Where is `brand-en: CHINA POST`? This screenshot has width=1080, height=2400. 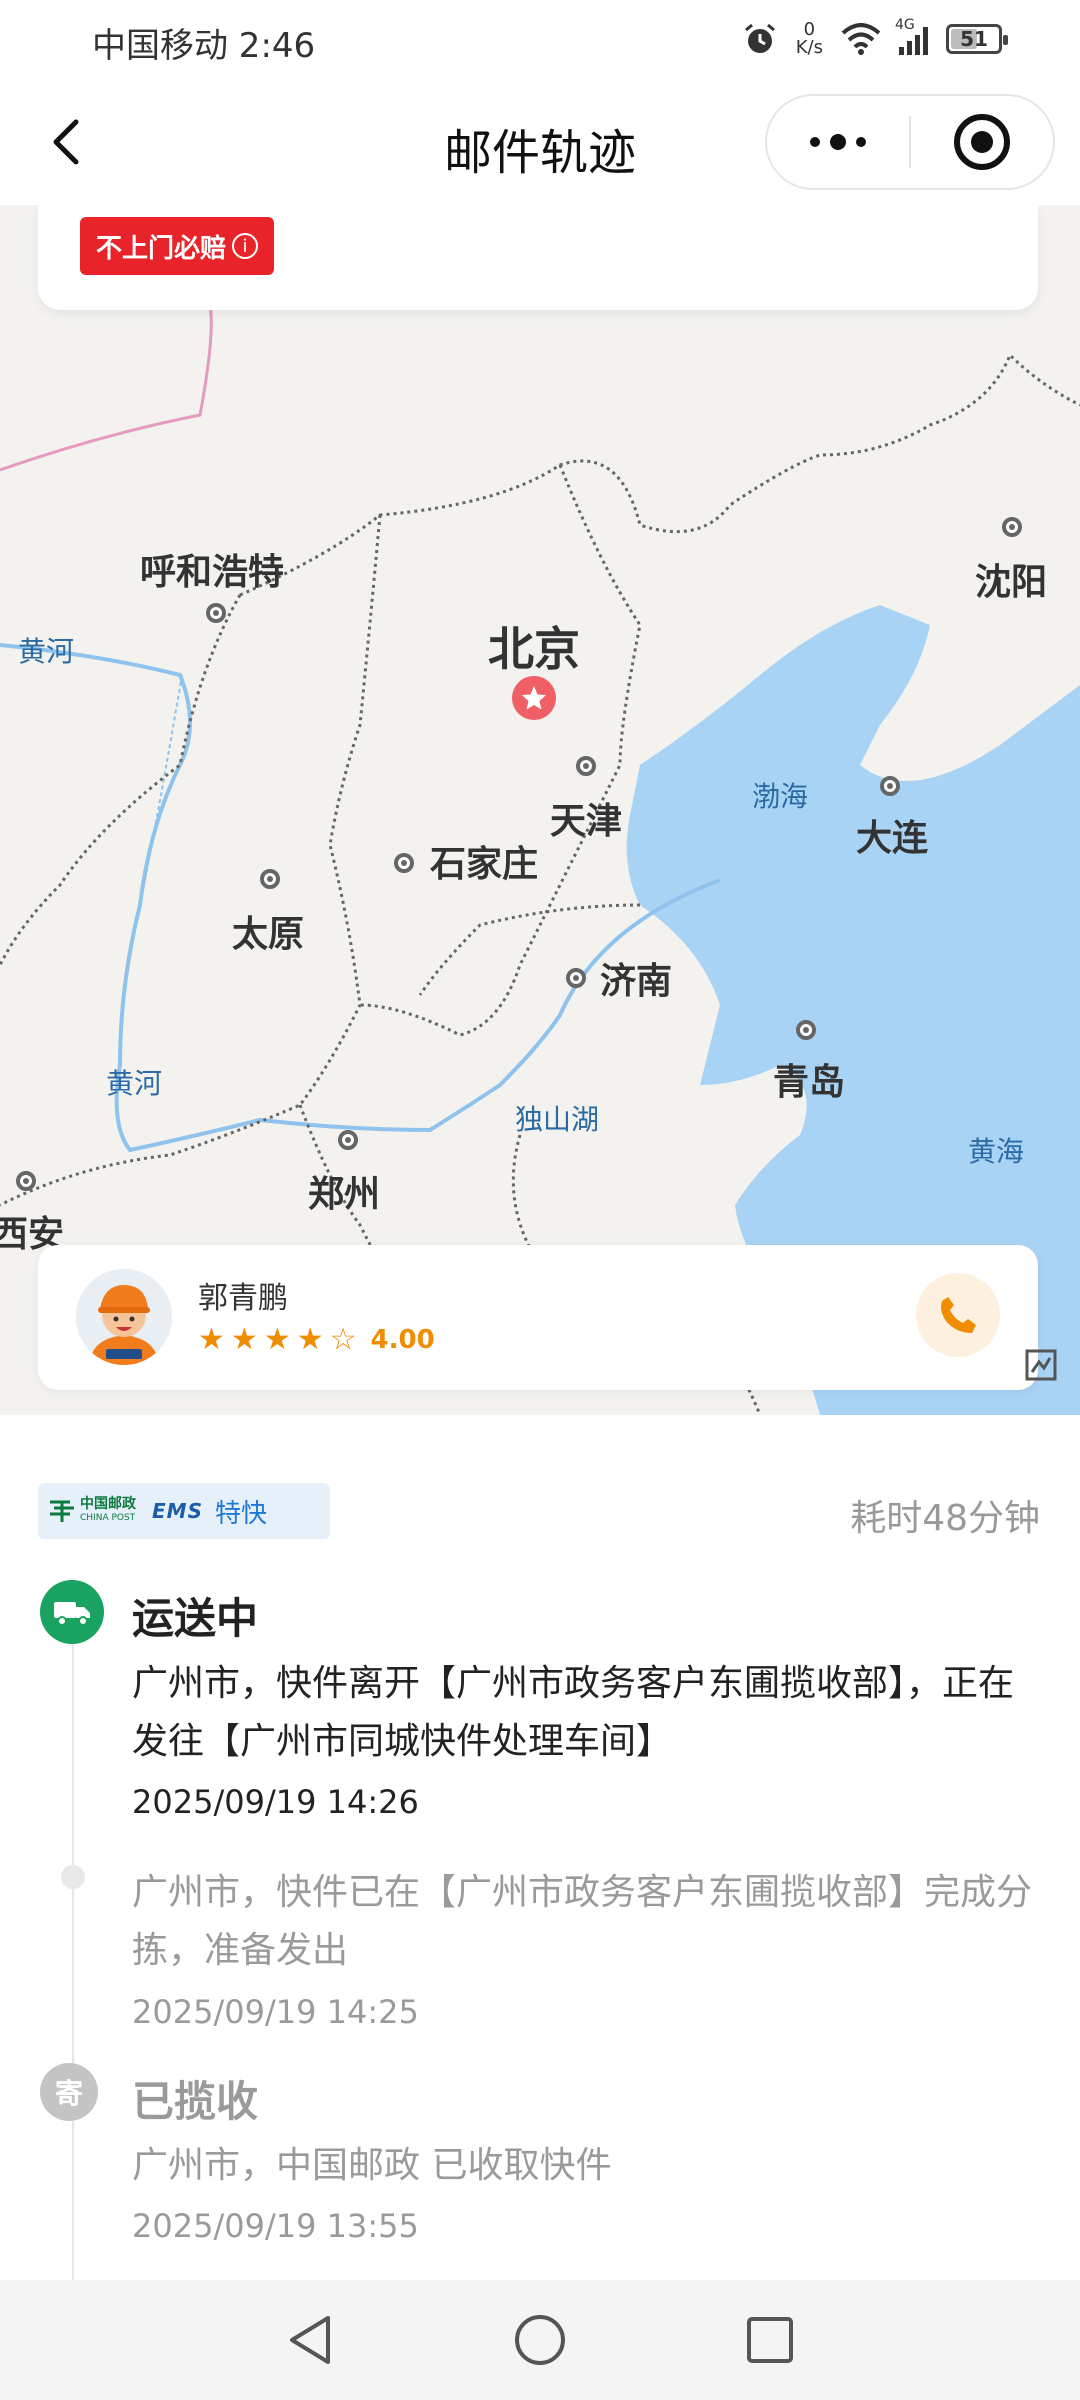 brand-en: CHINA POST is located at coordinates (108, 1518).